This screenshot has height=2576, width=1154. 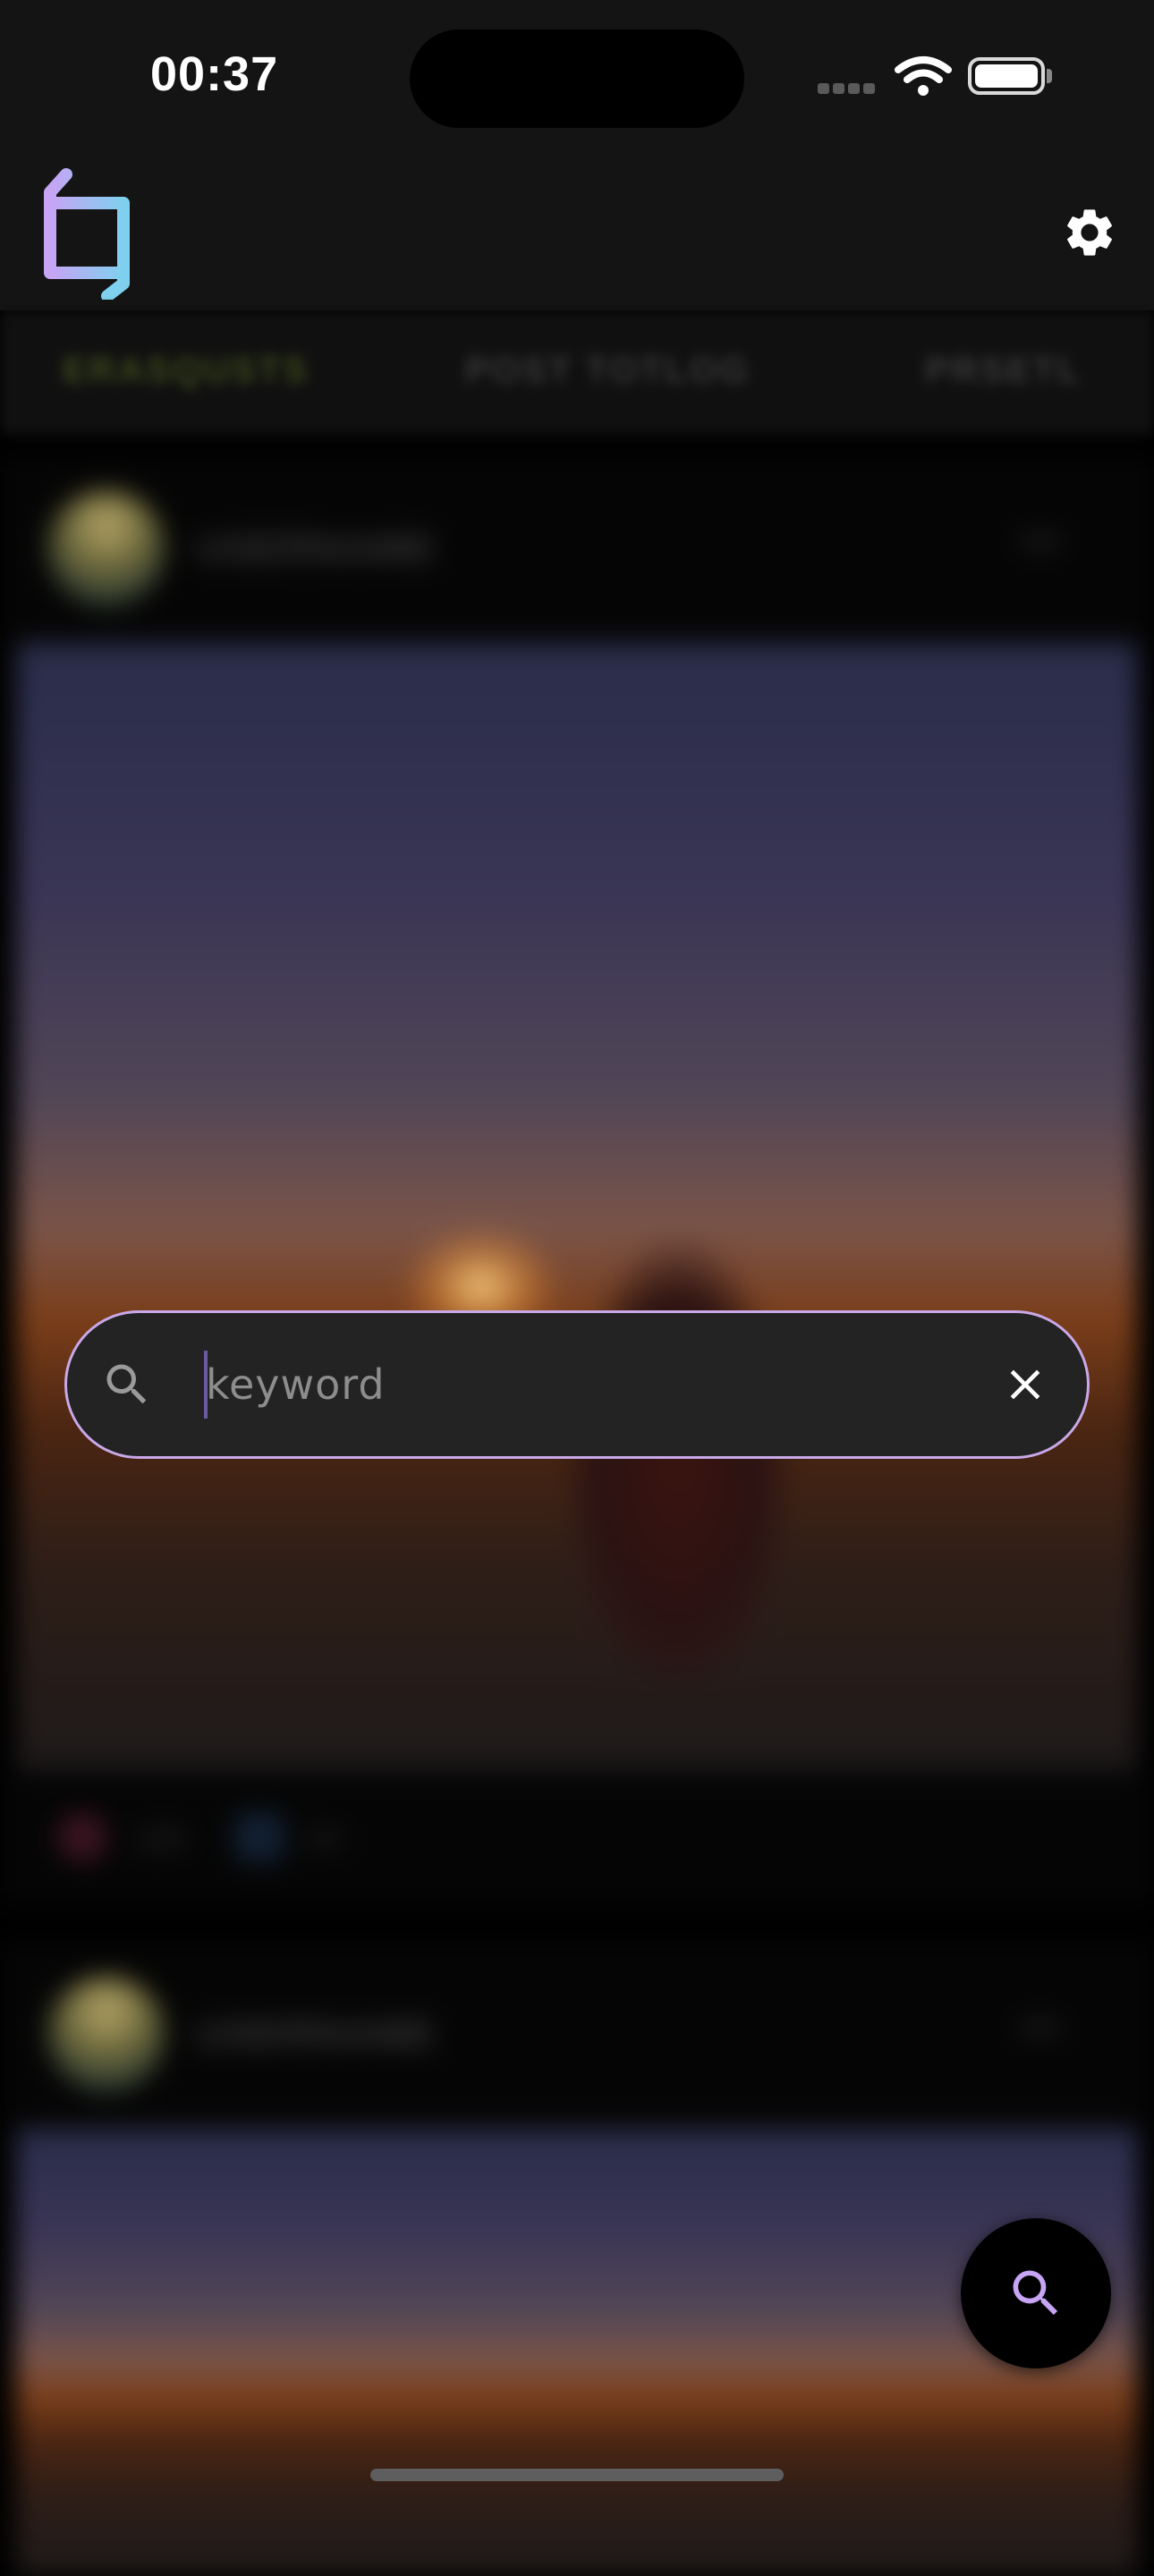 What do you see at coordinates (87, 234) in the screenshot?
I see `logo-icon` at bounding box center [87, 234].